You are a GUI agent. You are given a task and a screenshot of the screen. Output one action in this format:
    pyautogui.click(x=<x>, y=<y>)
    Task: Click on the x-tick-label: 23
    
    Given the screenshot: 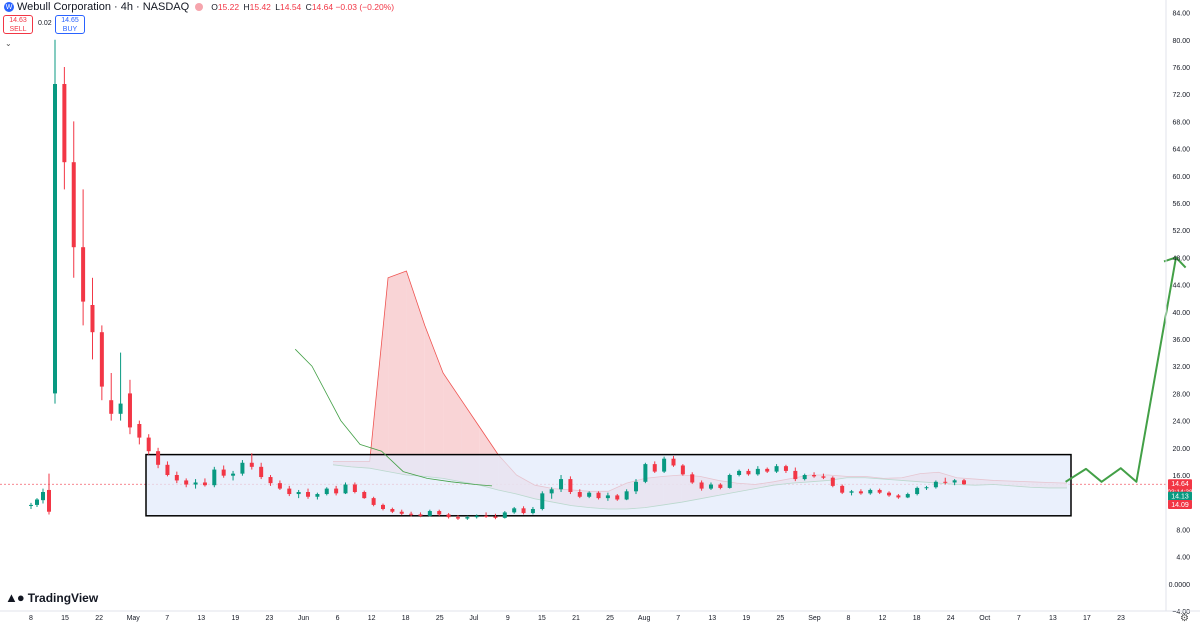 What is the action you would take?
    pyautogui.click(x=270, y=618)
    